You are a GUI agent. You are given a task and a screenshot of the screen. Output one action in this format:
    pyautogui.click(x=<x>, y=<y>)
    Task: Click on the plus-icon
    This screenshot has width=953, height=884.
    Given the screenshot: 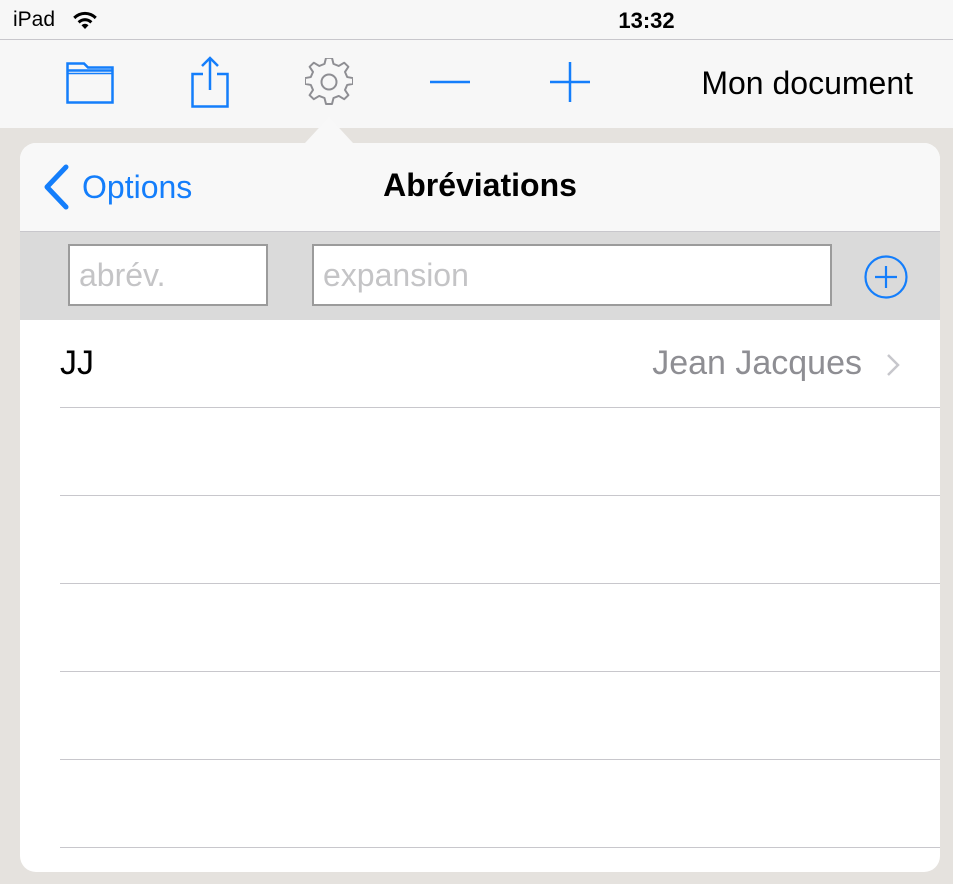 What is the action you would take?
    pyautogui.click(x=570, y=82)
    